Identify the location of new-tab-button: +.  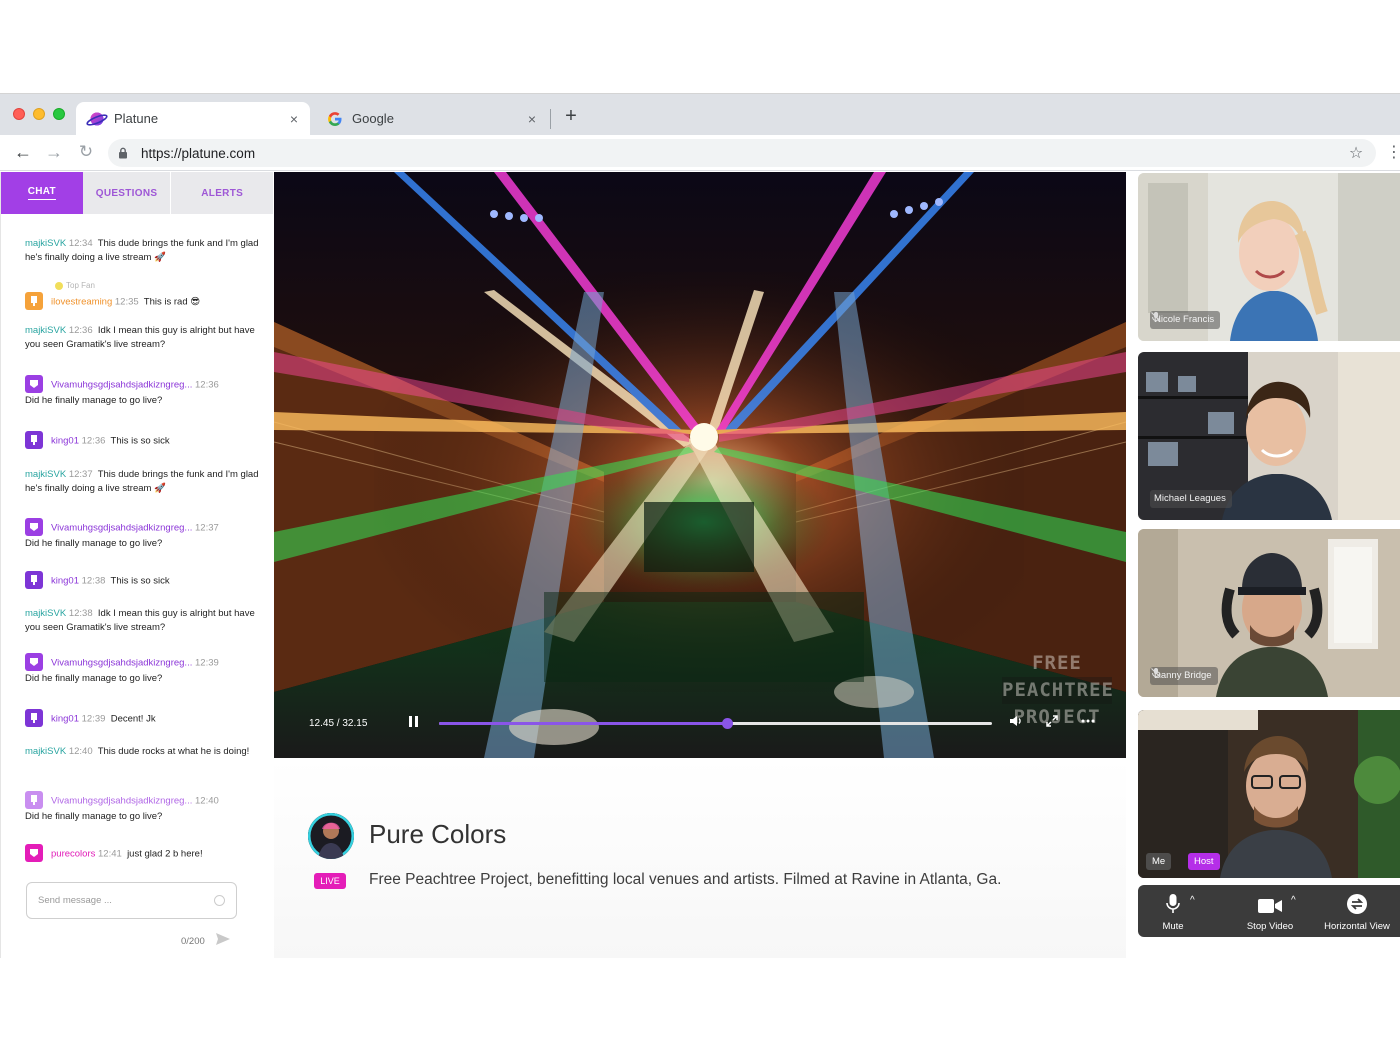
(571, 116).